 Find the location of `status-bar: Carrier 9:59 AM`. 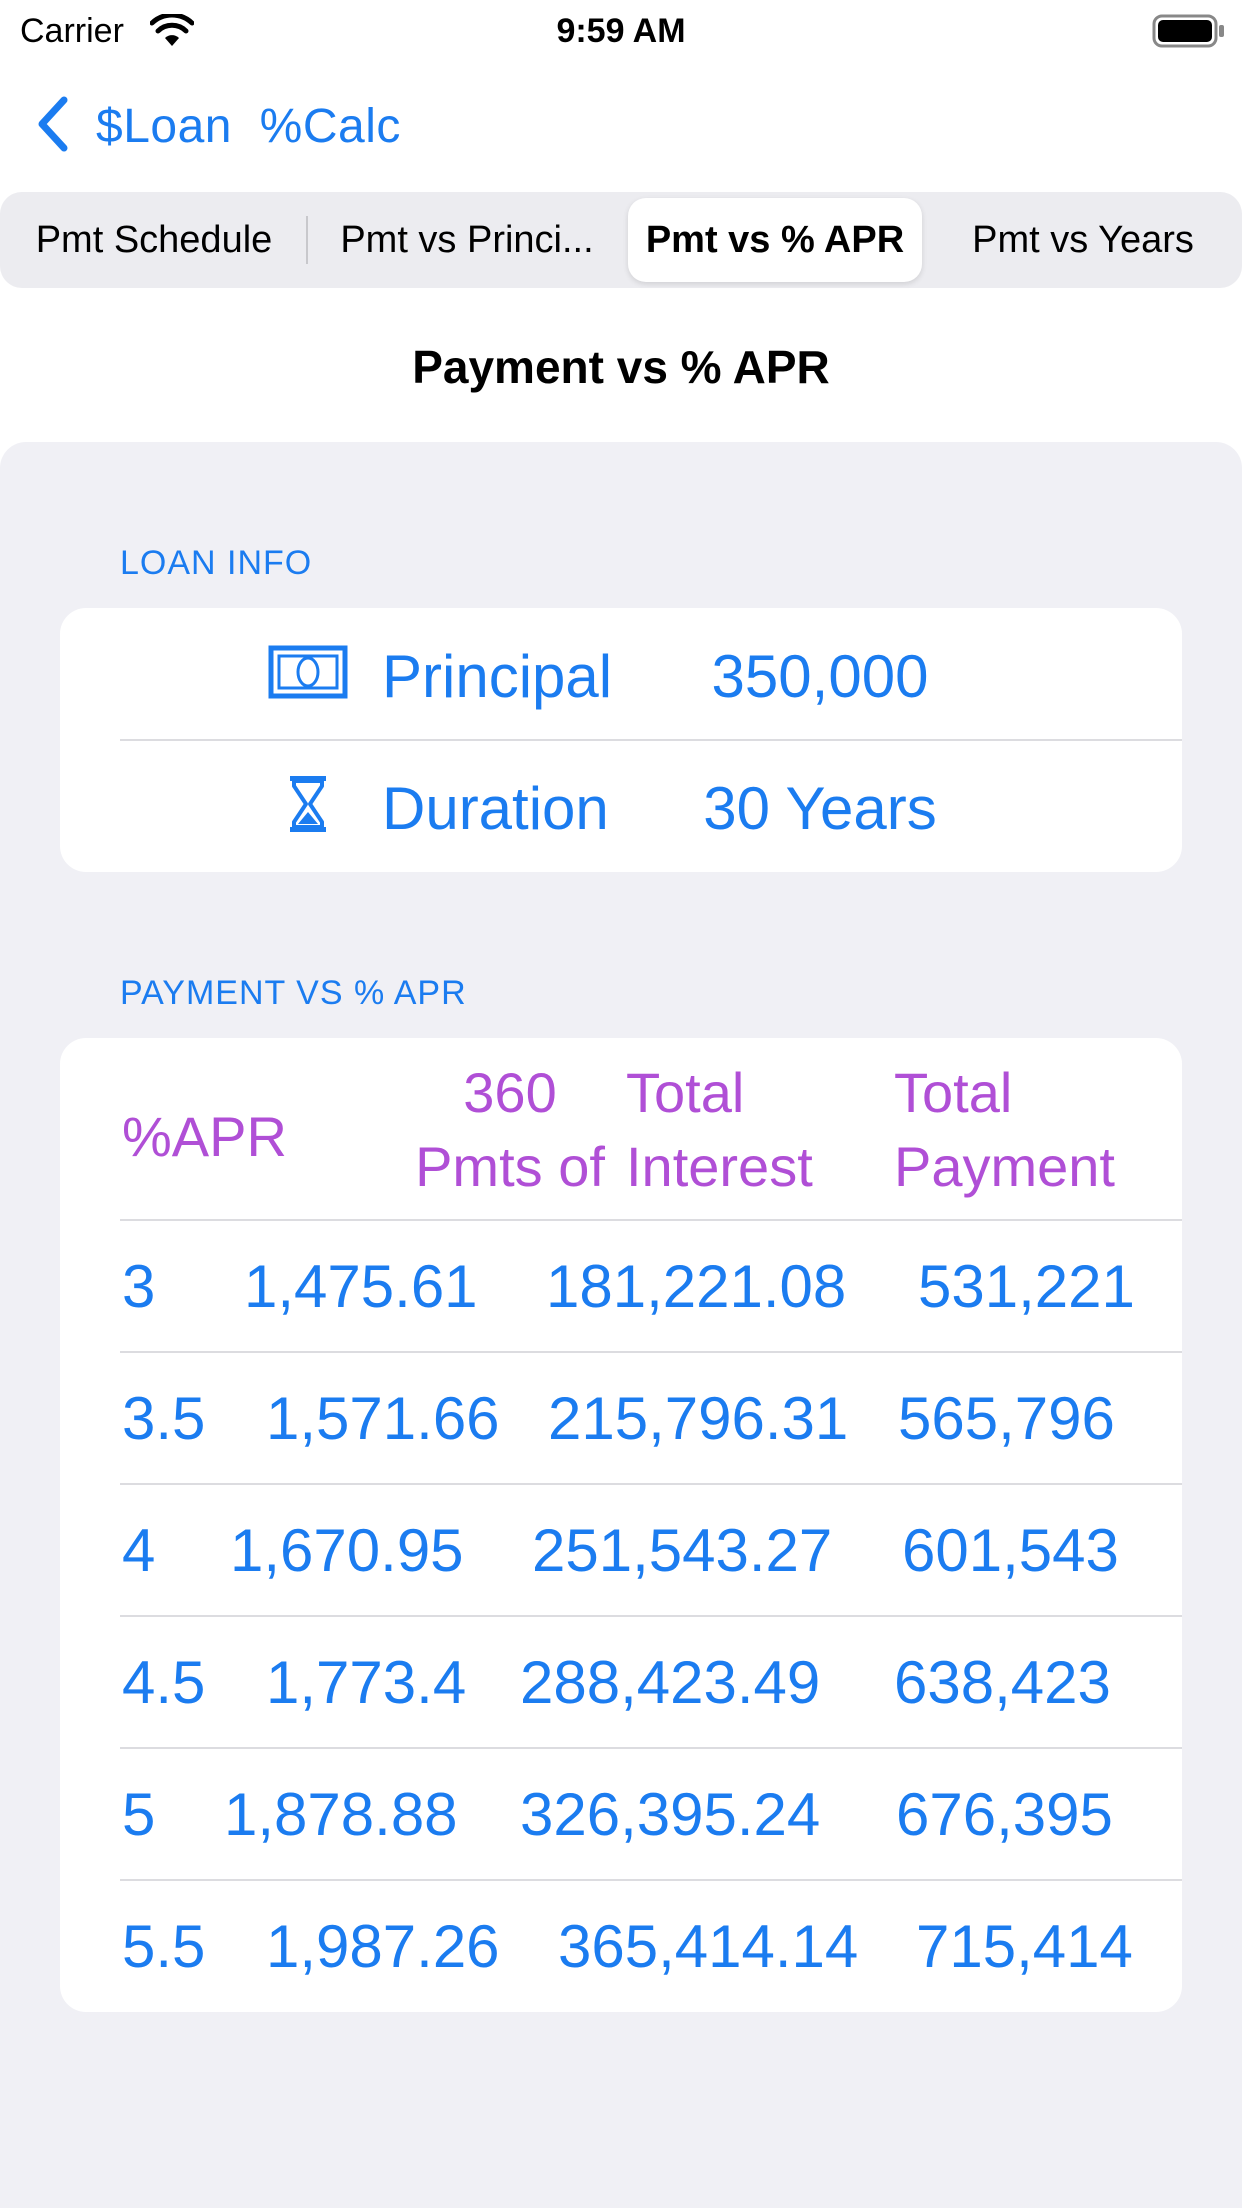

status-bar: Carrier 9:59 AM is located at coordinates (621, 30).